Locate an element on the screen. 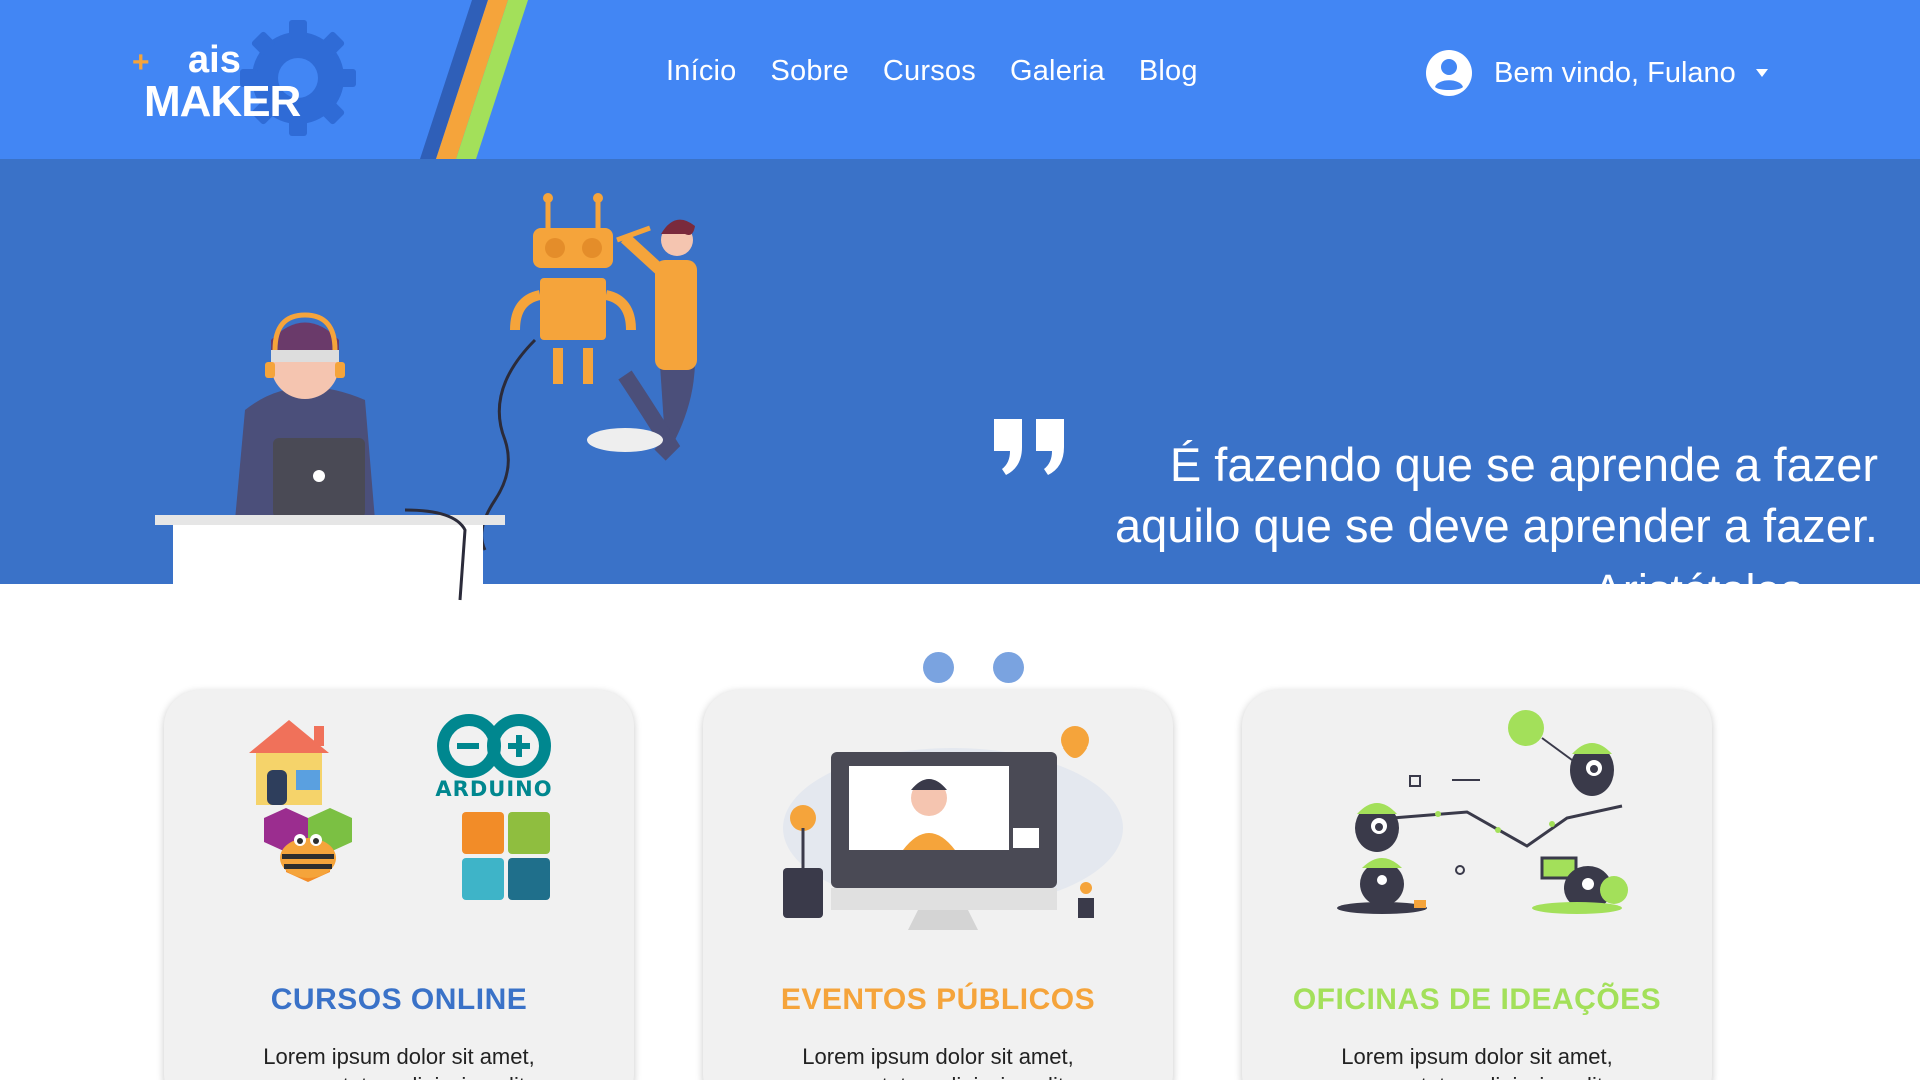 This screenshot has width=1920, height=1080. card-title: EVENTOS PÚBLICOS is located at coordinates (938, 999).